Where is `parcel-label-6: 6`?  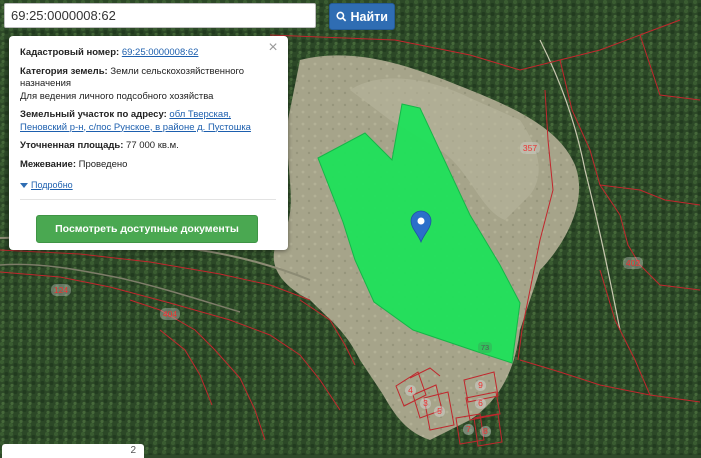
parcel-label-6: 6 is located at coordinates (480, 403).